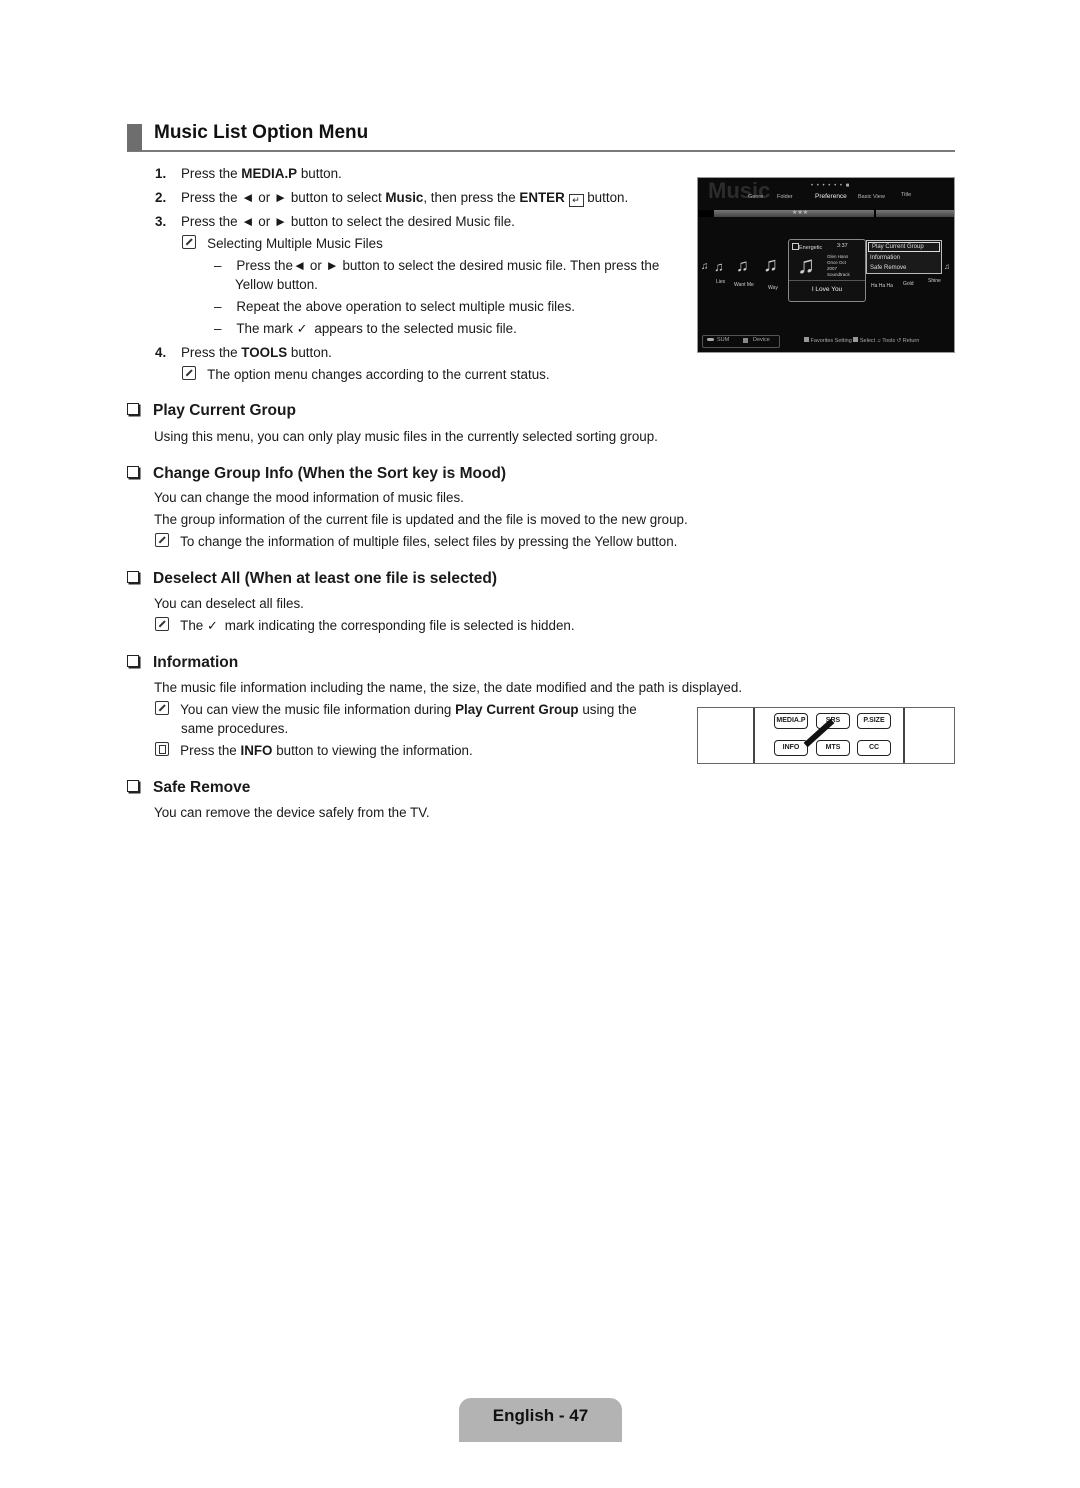  I want to click on track-label: Lies, so click(720, 282).